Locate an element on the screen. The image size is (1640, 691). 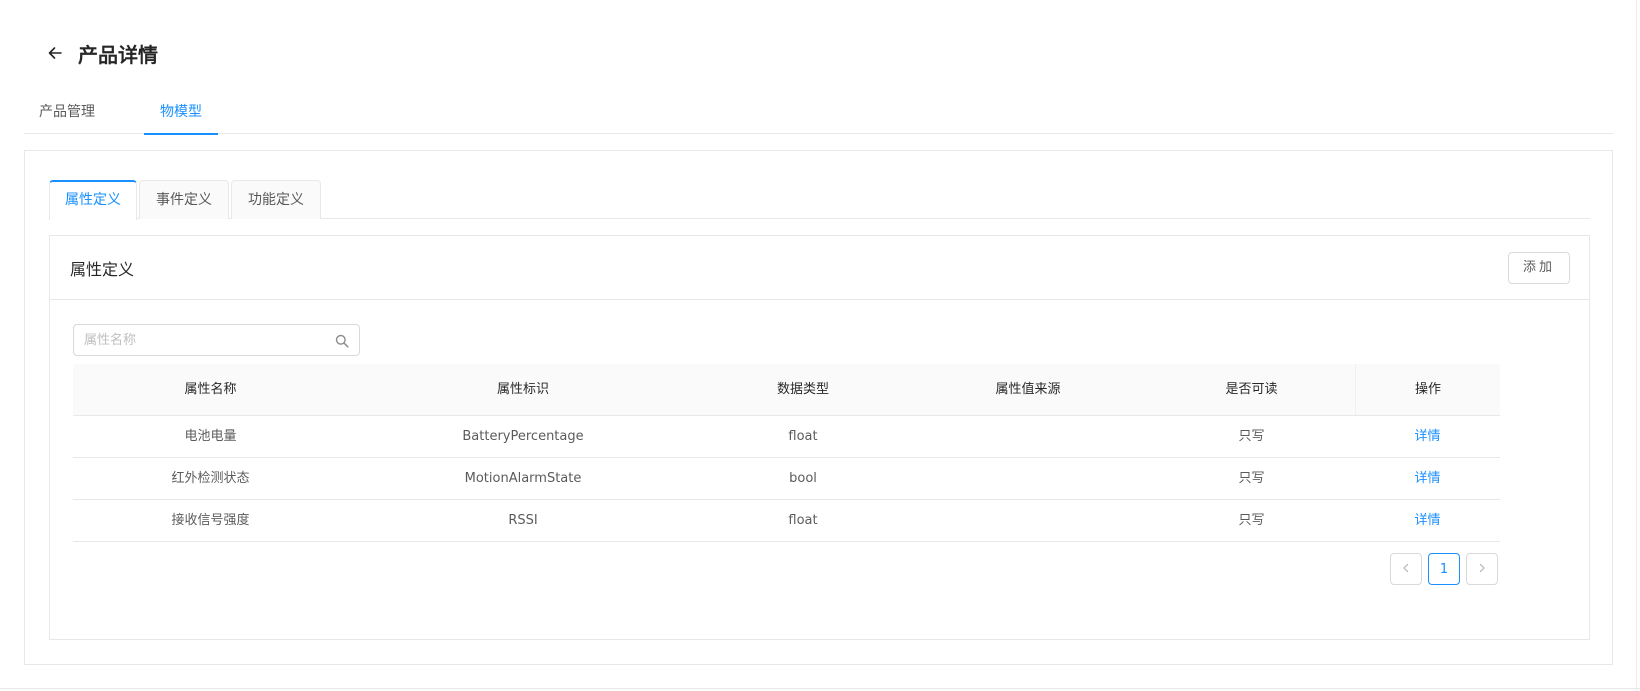
tab-label: 属性定义 is located at coordinates (93, 200).